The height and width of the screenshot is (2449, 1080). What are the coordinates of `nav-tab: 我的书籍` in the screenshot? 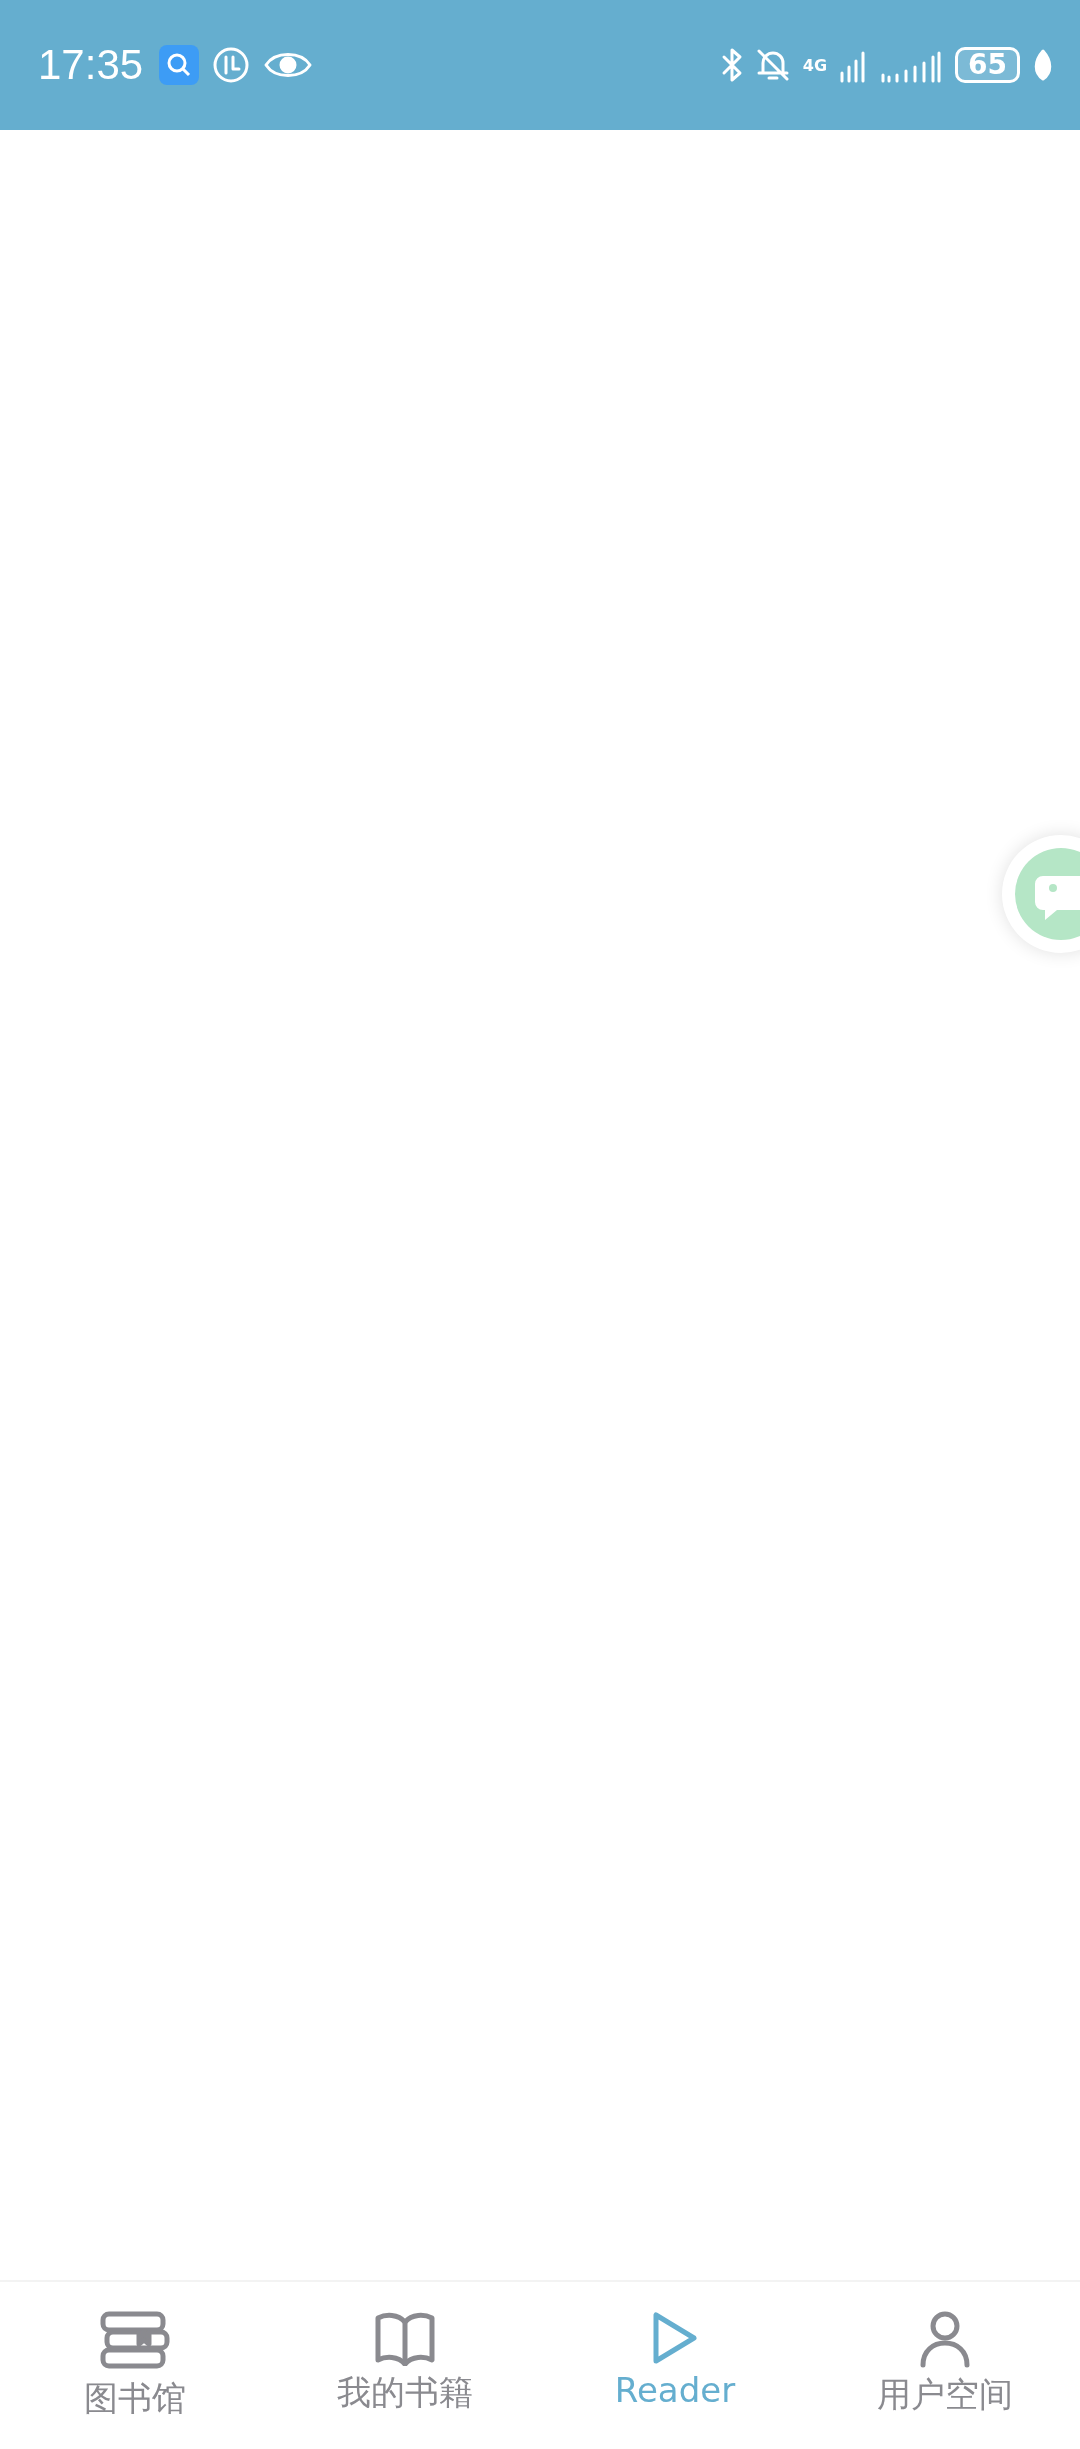 It's located at (405, 2365).